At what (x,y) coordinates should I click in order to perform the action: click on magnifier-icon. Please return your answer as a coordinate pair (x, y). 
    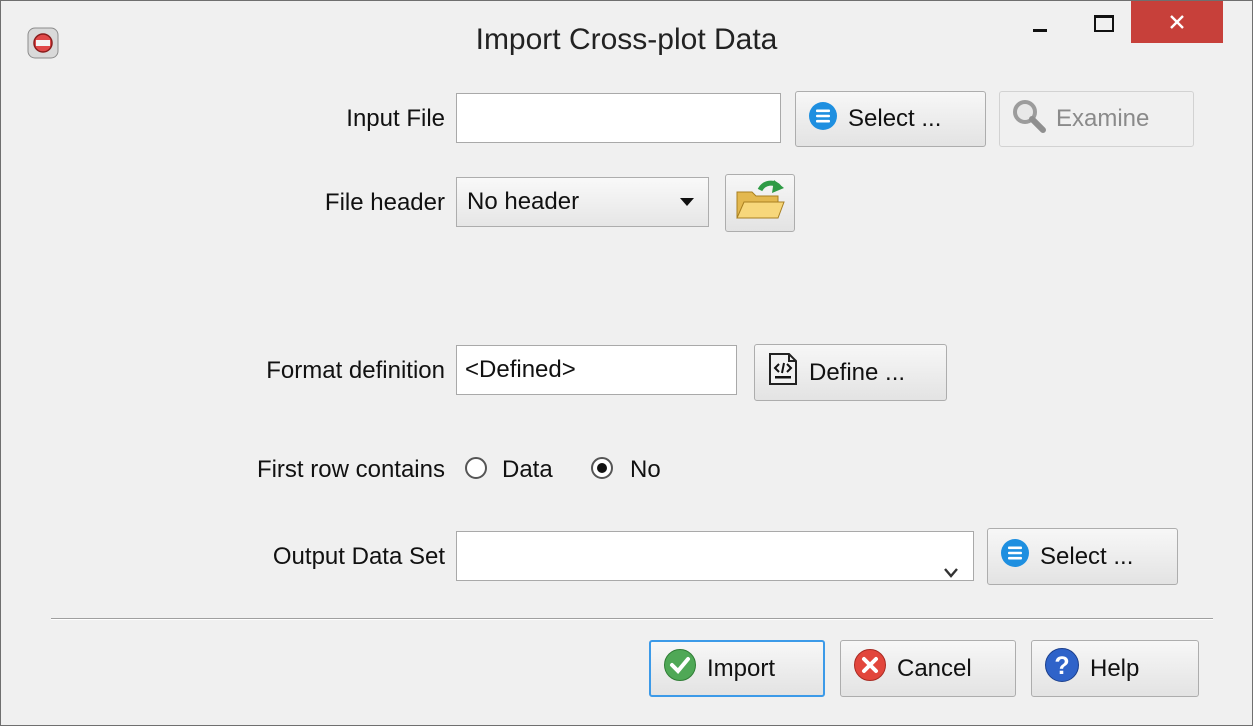
    Looking at the image, I should click on (1029, 119).